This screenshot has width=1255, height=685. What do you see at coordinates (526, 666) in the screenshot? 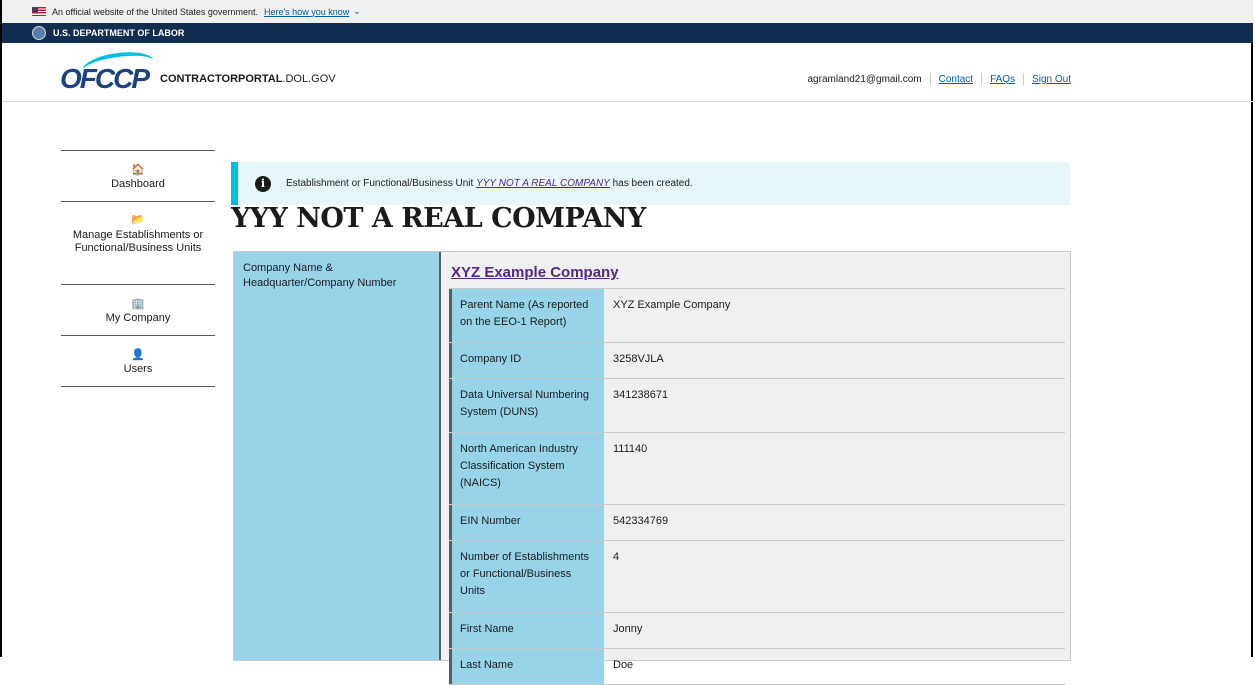
I see `row-label: Last Name` at bounding box center [526, 666].